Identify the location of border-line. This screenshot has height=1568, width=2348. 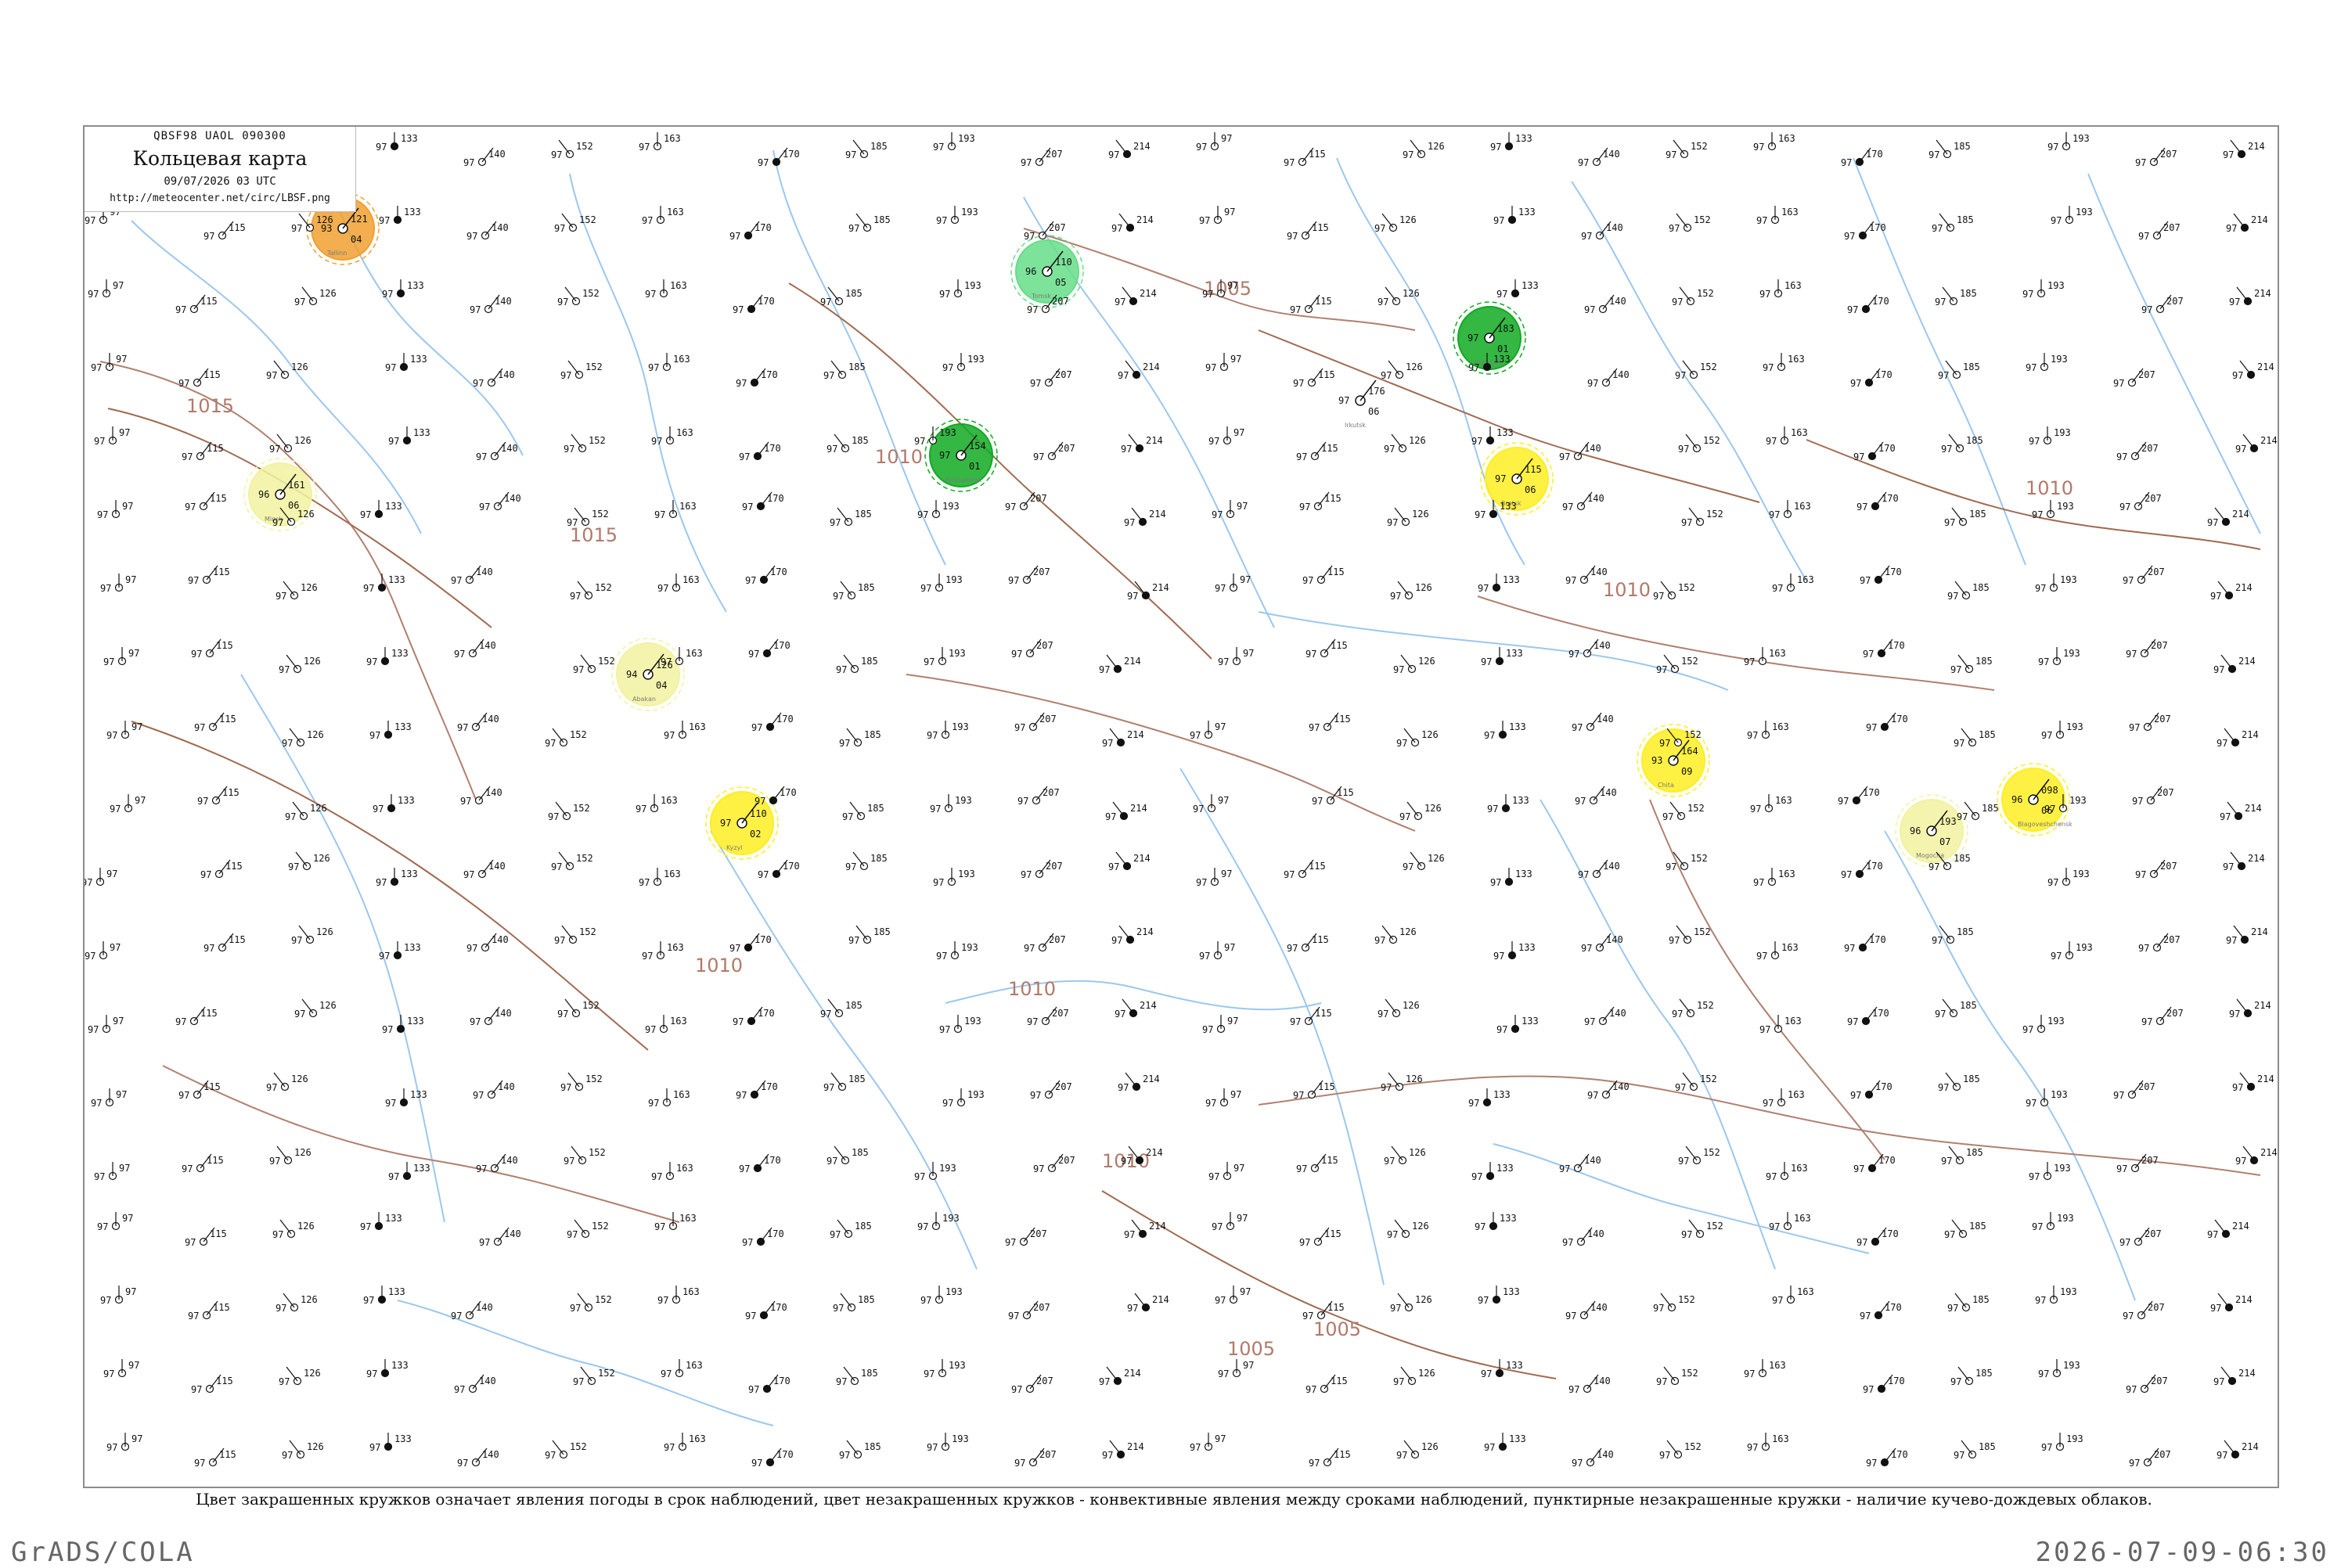
(1736, 643).